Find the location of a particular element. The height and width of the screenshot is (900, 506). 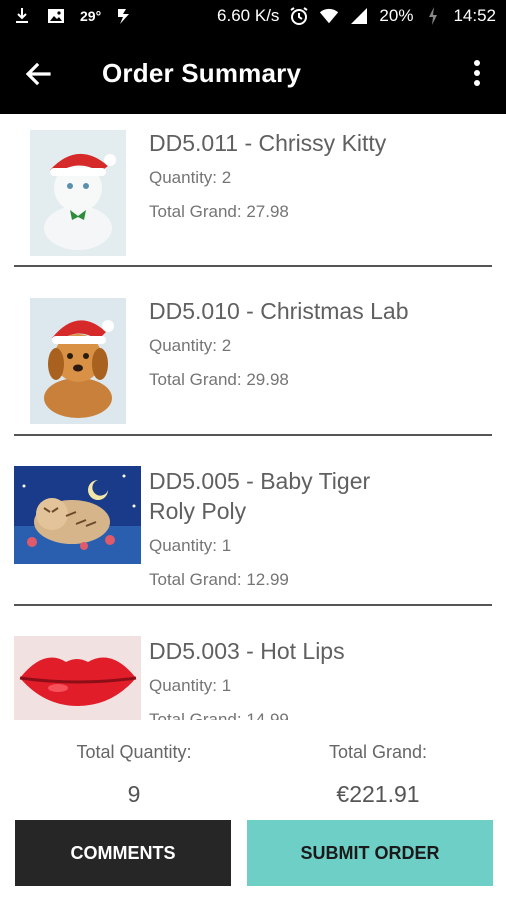

network-speed-text: 6.60 K/s is located at coordinates (248, 15).